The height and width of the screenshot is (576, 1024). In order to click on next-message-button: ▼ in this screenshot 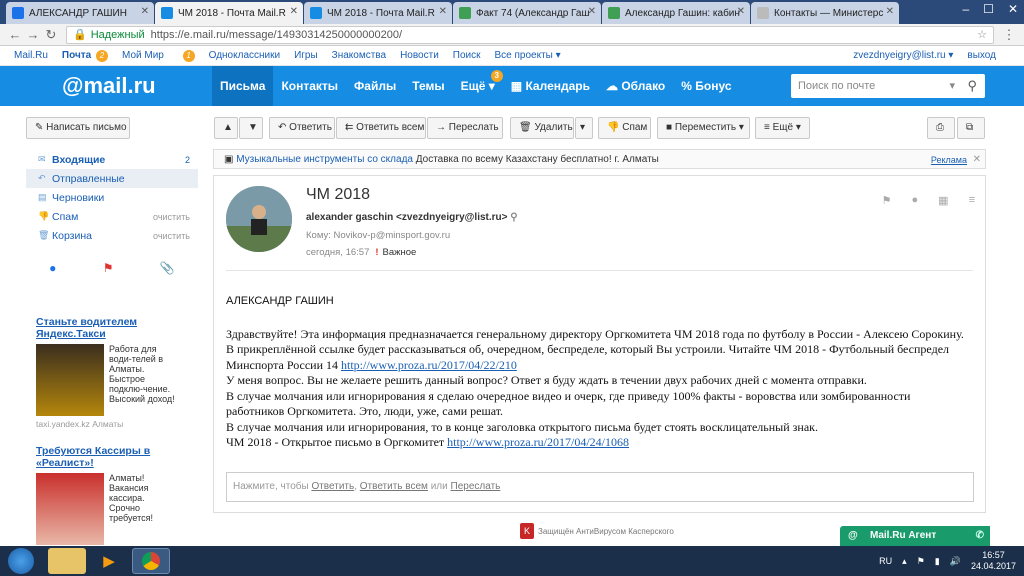, I will do `click(251, 128)`.